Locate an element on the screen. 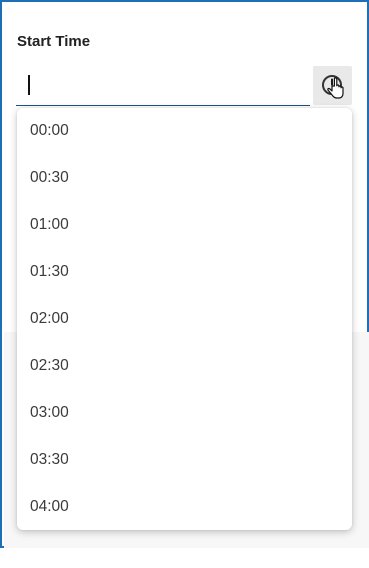 The width and height of the screenshot is (369, 568). clock-button is located at coordinates (332, 85).